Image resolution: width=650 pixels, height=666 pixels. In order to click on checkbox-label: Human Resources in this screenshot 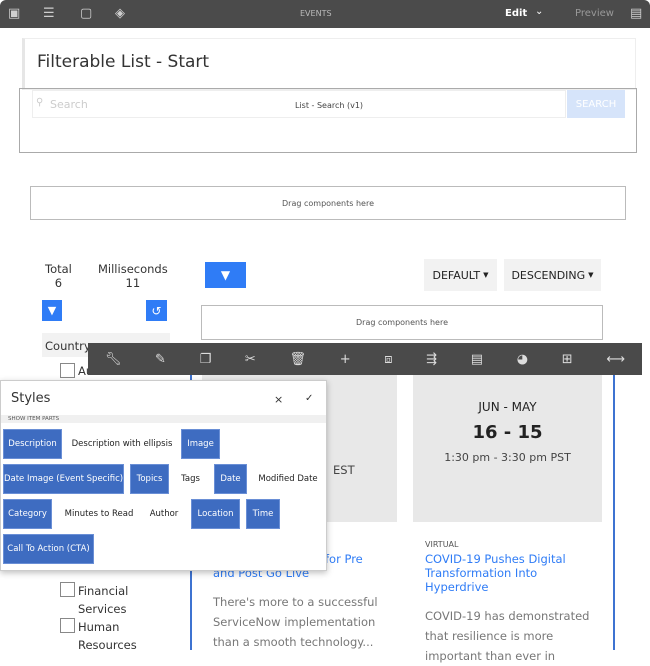, I will do `click(107, 636)`.